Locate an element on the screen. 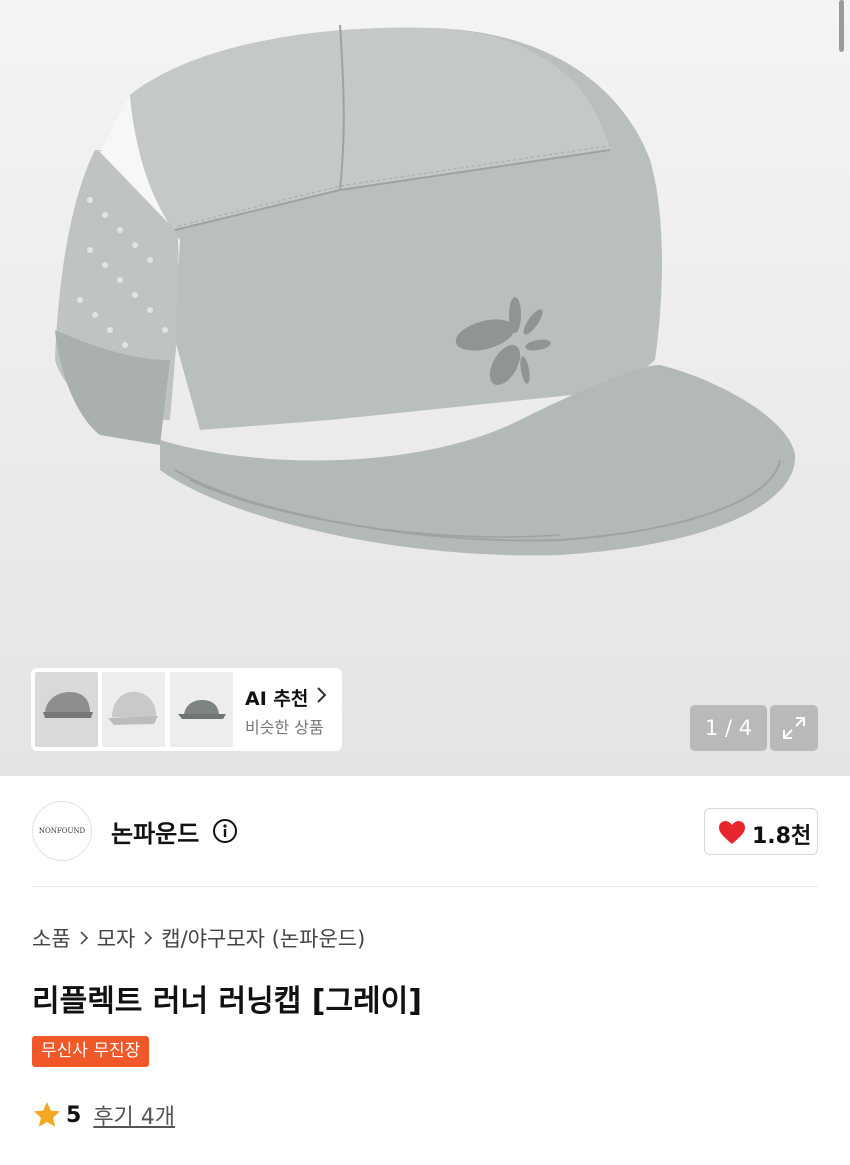 The image size is (850, 1165). rating-score: 5 is located at coordinates (74, 1115).